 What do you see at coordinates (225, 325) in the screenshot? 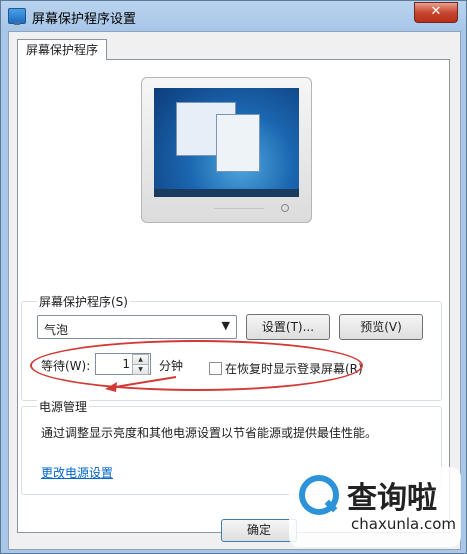
I see `dropdown-arrow-icon: ▼` at bounding box center [225, 325].